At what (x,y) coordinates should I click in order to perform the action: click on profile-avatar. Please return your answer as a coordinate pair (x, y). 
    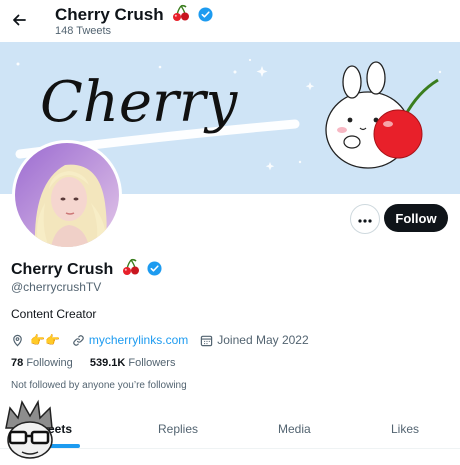
    Looking at the image, I should click on (67, 195).